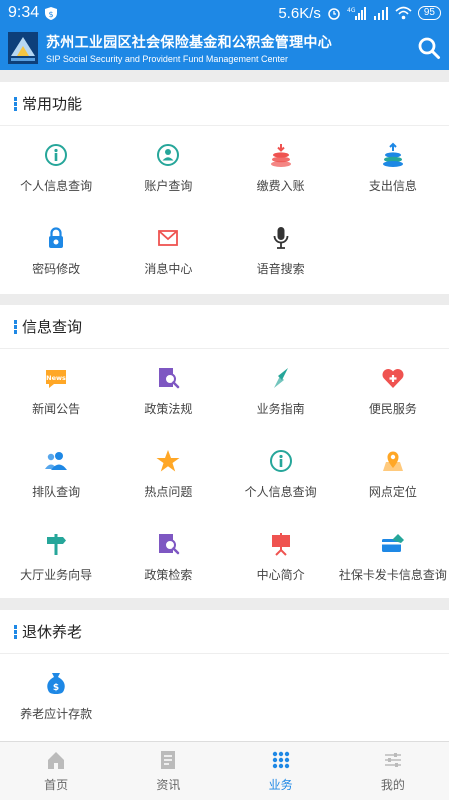  I want to click on location-icon, so click(392, 461).